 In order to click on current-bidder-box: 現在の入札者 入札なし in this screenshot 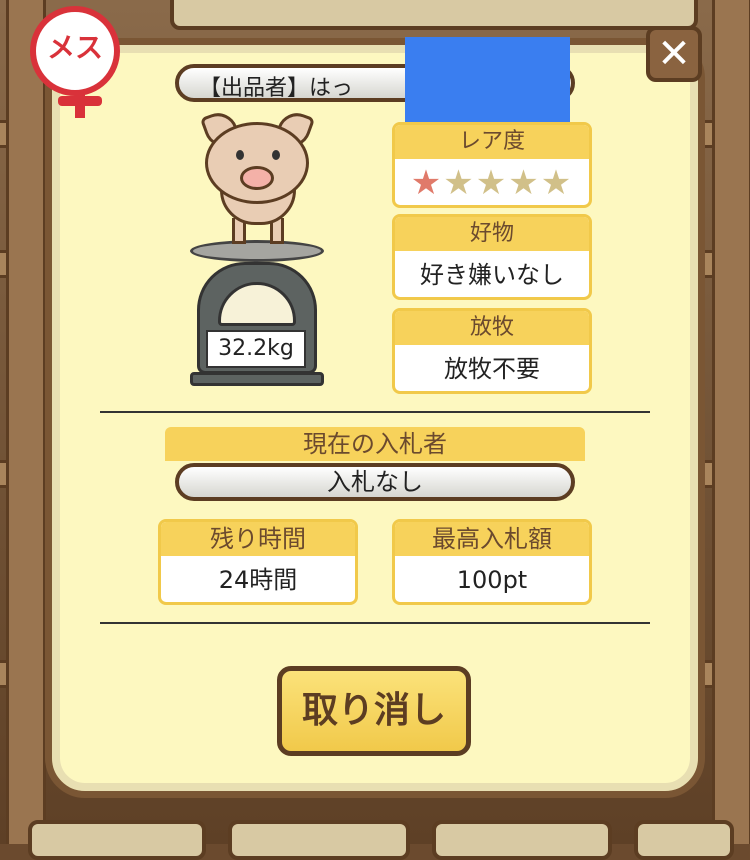, I will do `click(375, 465)`.